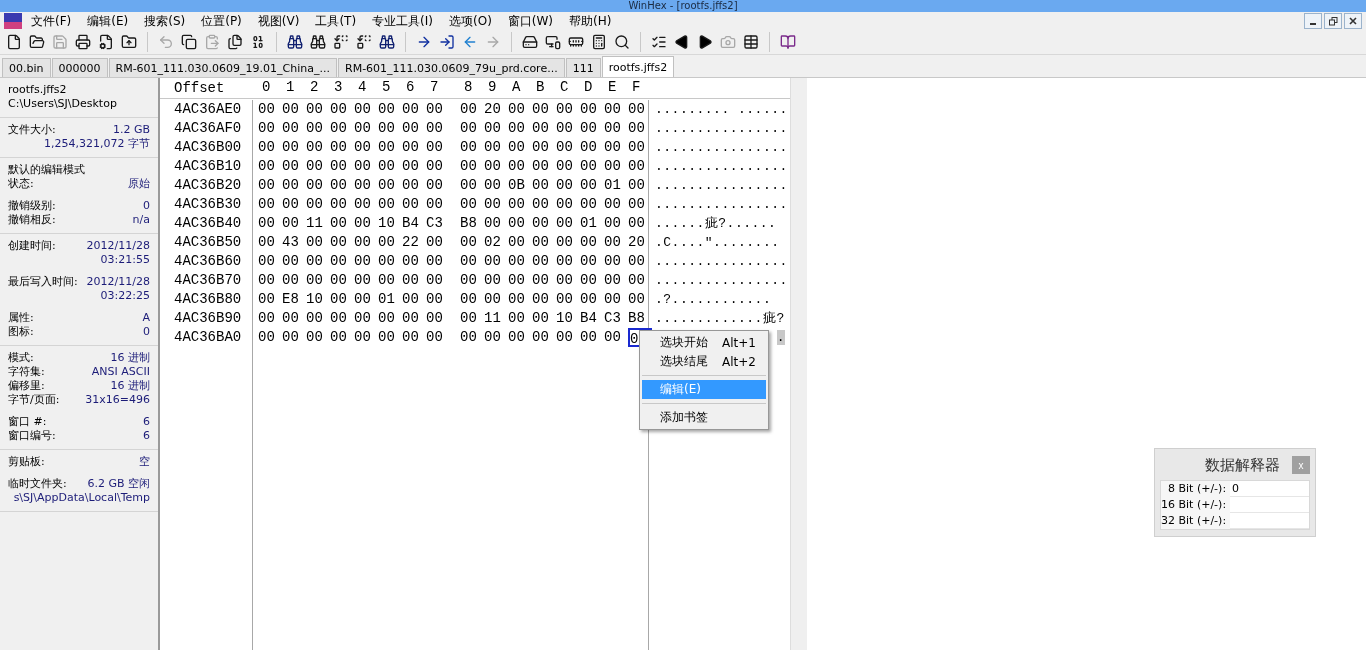 This screenshot has width=1366, height=650. I want to click on scrollbar, so click(798, 364).